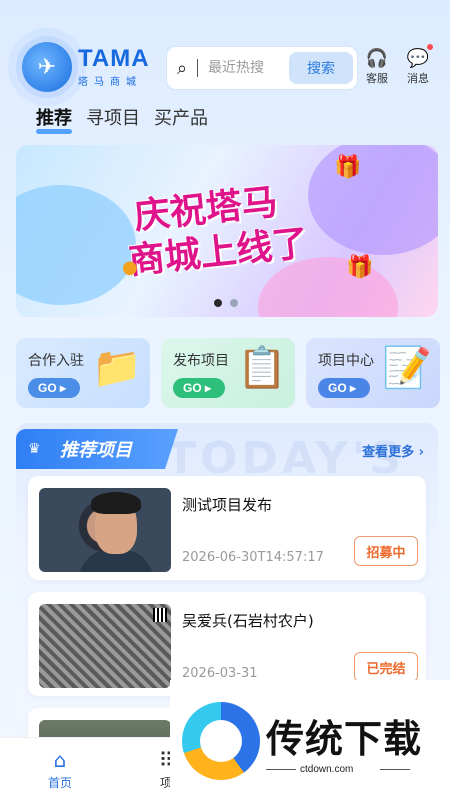  Describe the element at coordinates (227, 528) in the screenshot. I see `project-card: 测试项目发布 2026-06-30T14:57:17 招募中` at that location.